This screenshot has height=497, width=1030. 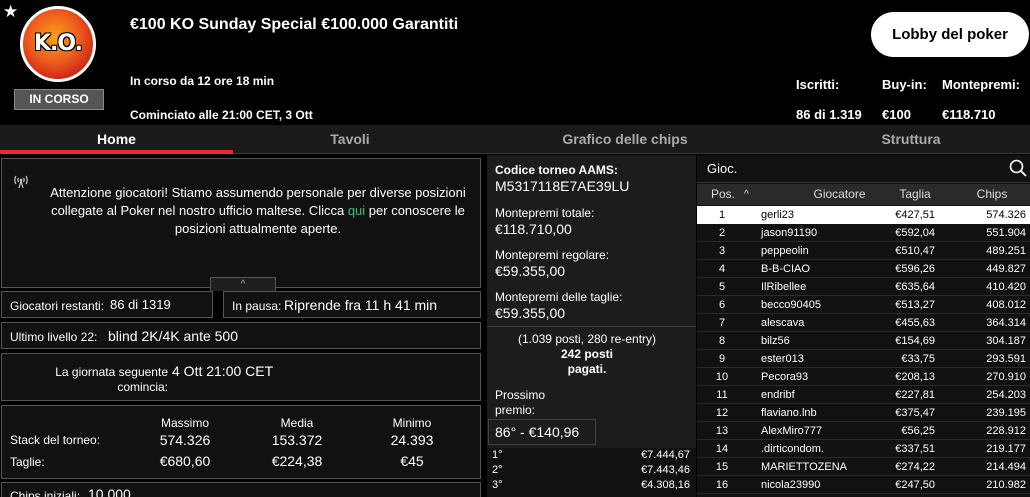 I want to click on row-player: Pecora93, so click(x=785, y=377).